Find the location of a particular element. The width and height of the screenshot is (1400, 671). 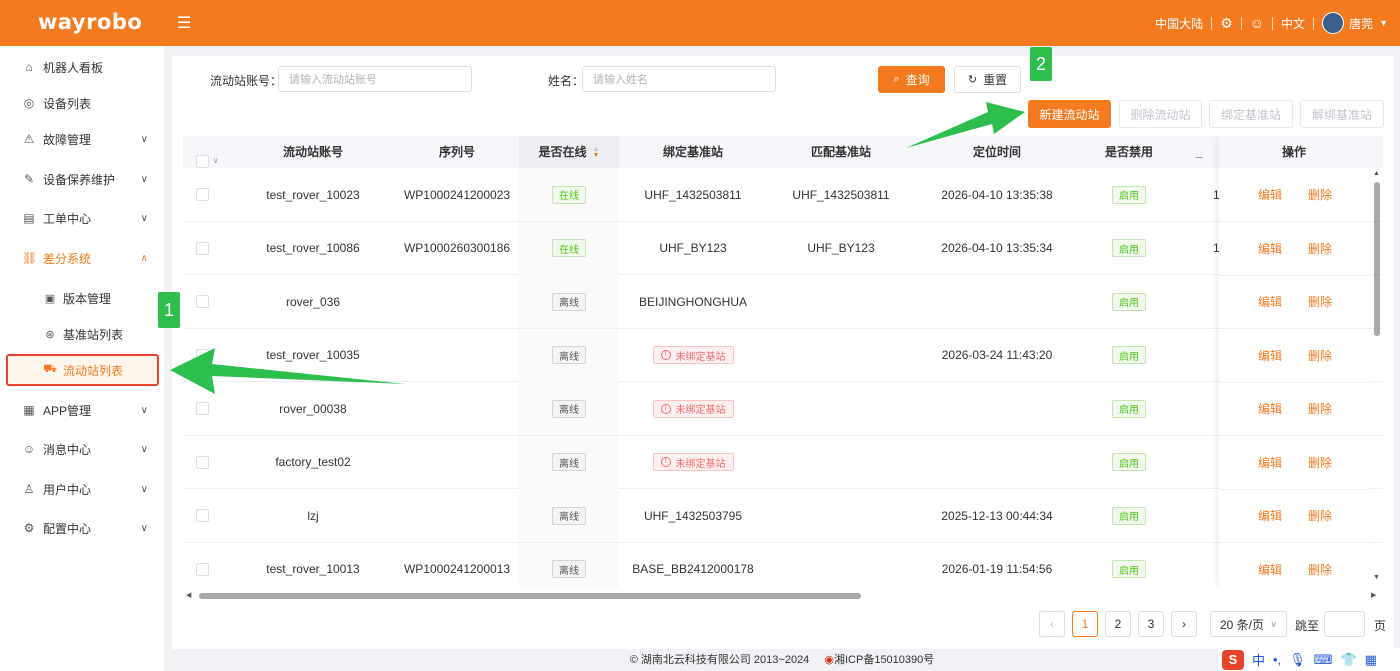

page-button-1: 1 is located at coordinates (1085, 624).